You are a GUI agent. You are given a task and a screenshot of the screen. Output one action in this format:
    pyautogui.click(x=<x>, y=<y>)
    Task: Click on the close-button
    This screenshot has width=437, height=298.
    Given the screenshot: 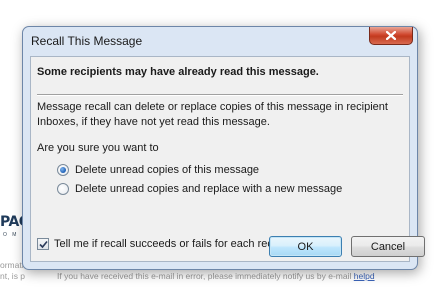 What is the action you would take?
    pyautogui.click(x=391, y=36)
    